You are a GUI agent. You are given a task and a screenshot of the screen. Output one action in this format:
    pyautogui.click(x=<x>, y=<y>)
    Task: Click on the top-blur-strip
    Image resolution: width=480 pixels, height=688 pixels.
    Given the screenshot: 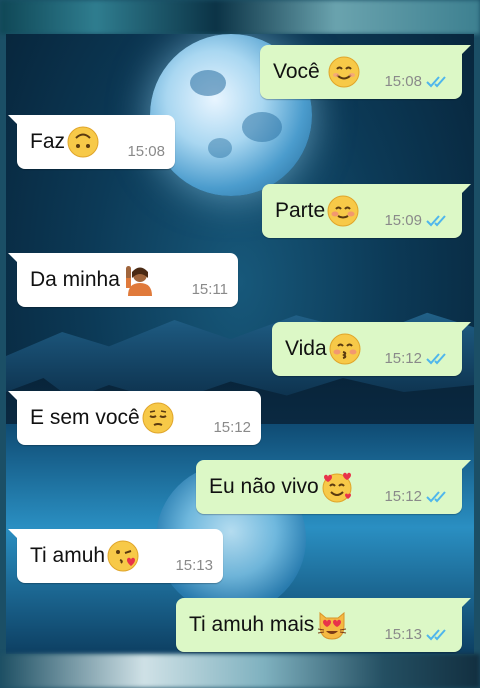 What is the action you would take?
    pyautogui.click(x=240, y=17)
    